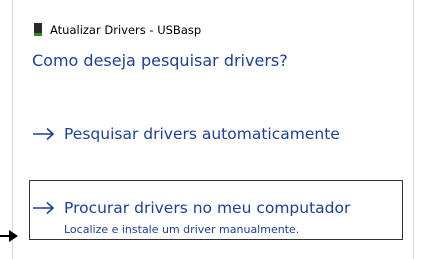  I want to click on arrow-pointer-icon, so click(9, 236).